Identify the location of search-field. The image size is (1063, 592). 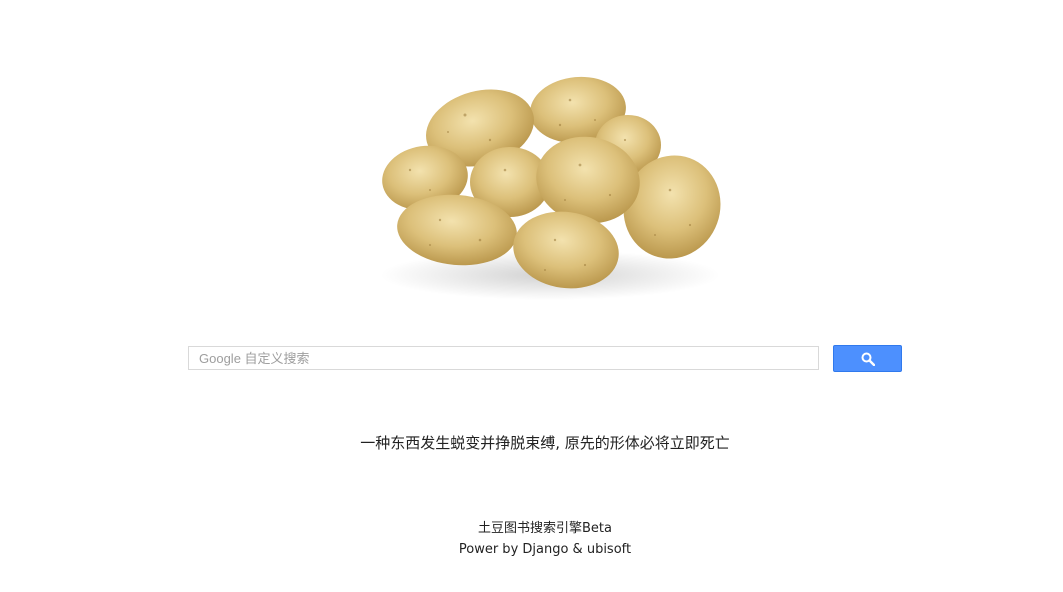
(503, 358).